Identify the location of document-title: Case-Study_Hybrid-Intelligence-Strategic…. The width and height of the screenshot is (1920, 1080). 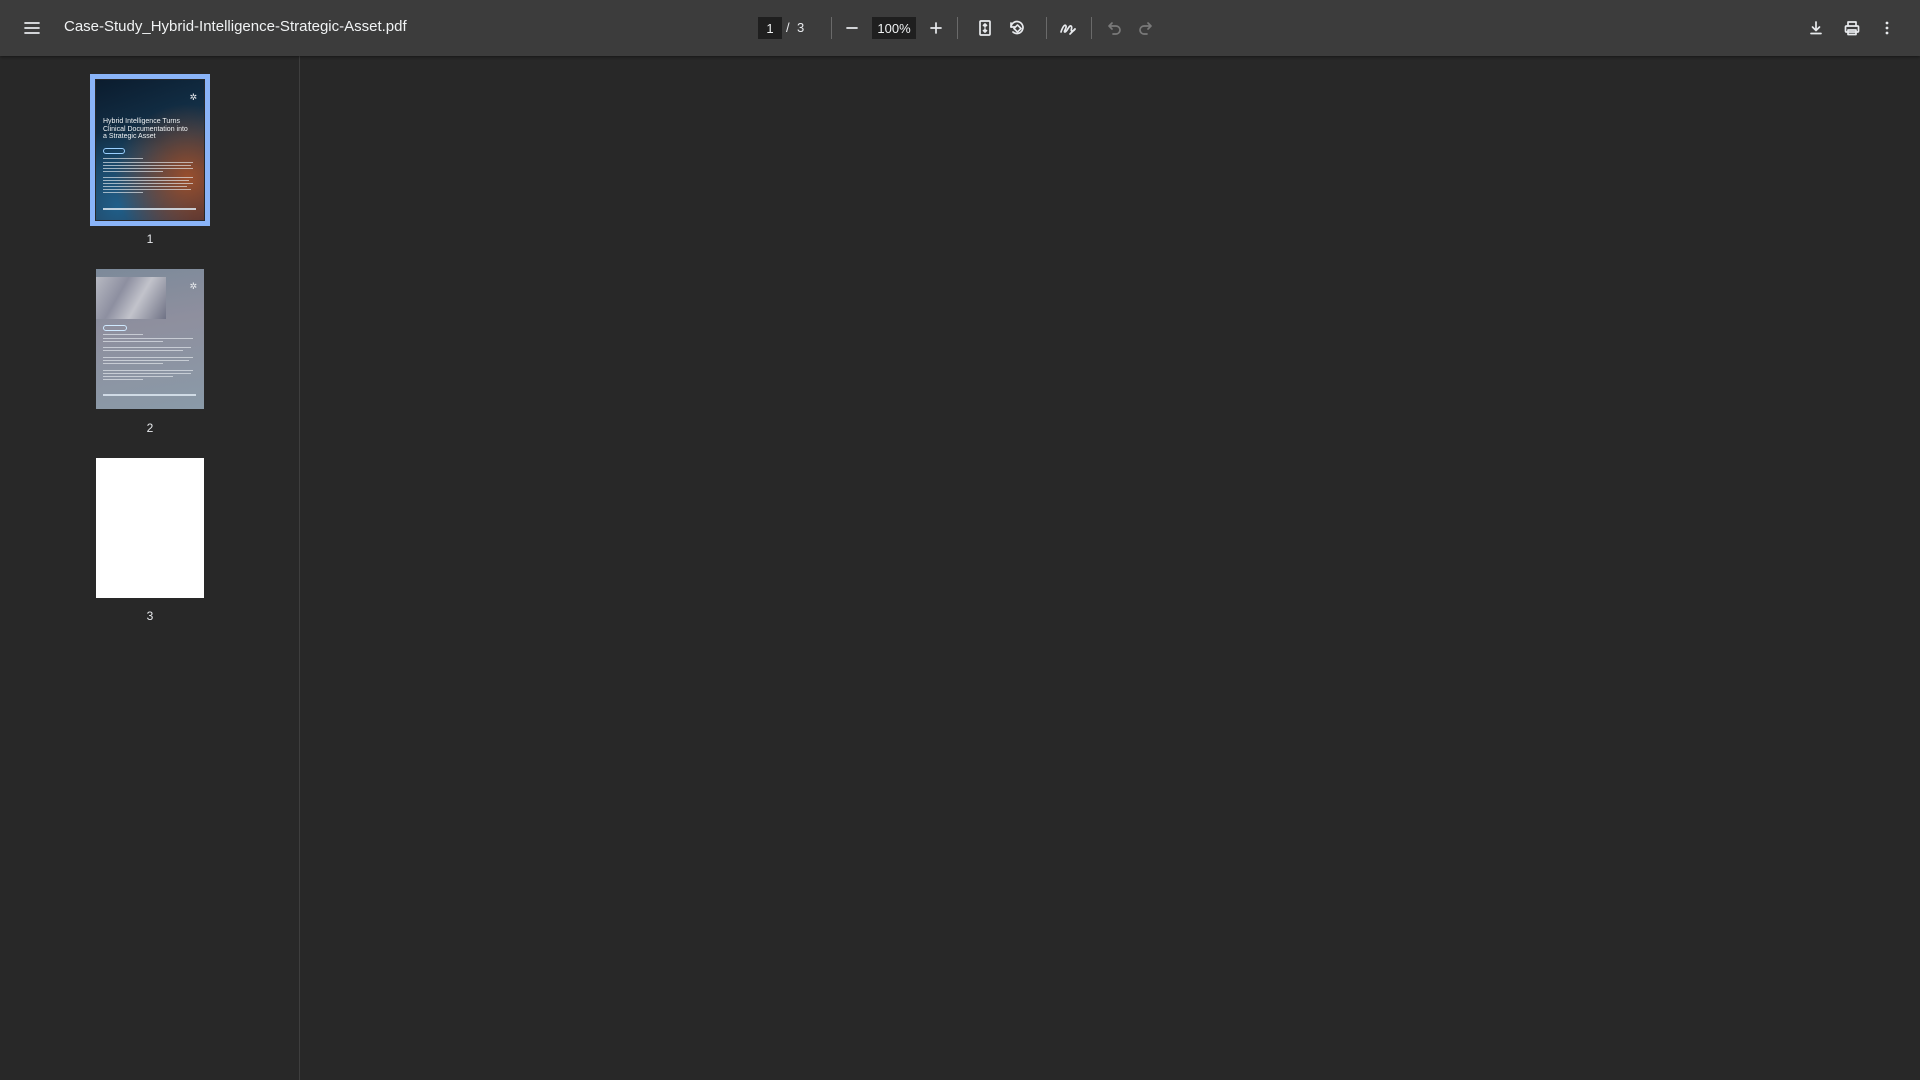
(235, 26).